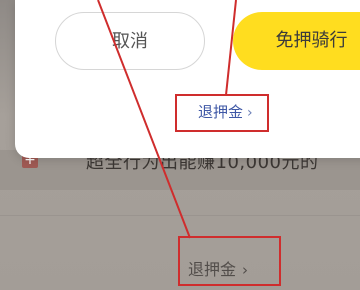 Image resolution: width=360 pixels, height=290 pixels. I want to click on deposit-free-ride-button: 免押骑行, so click(296, 41).